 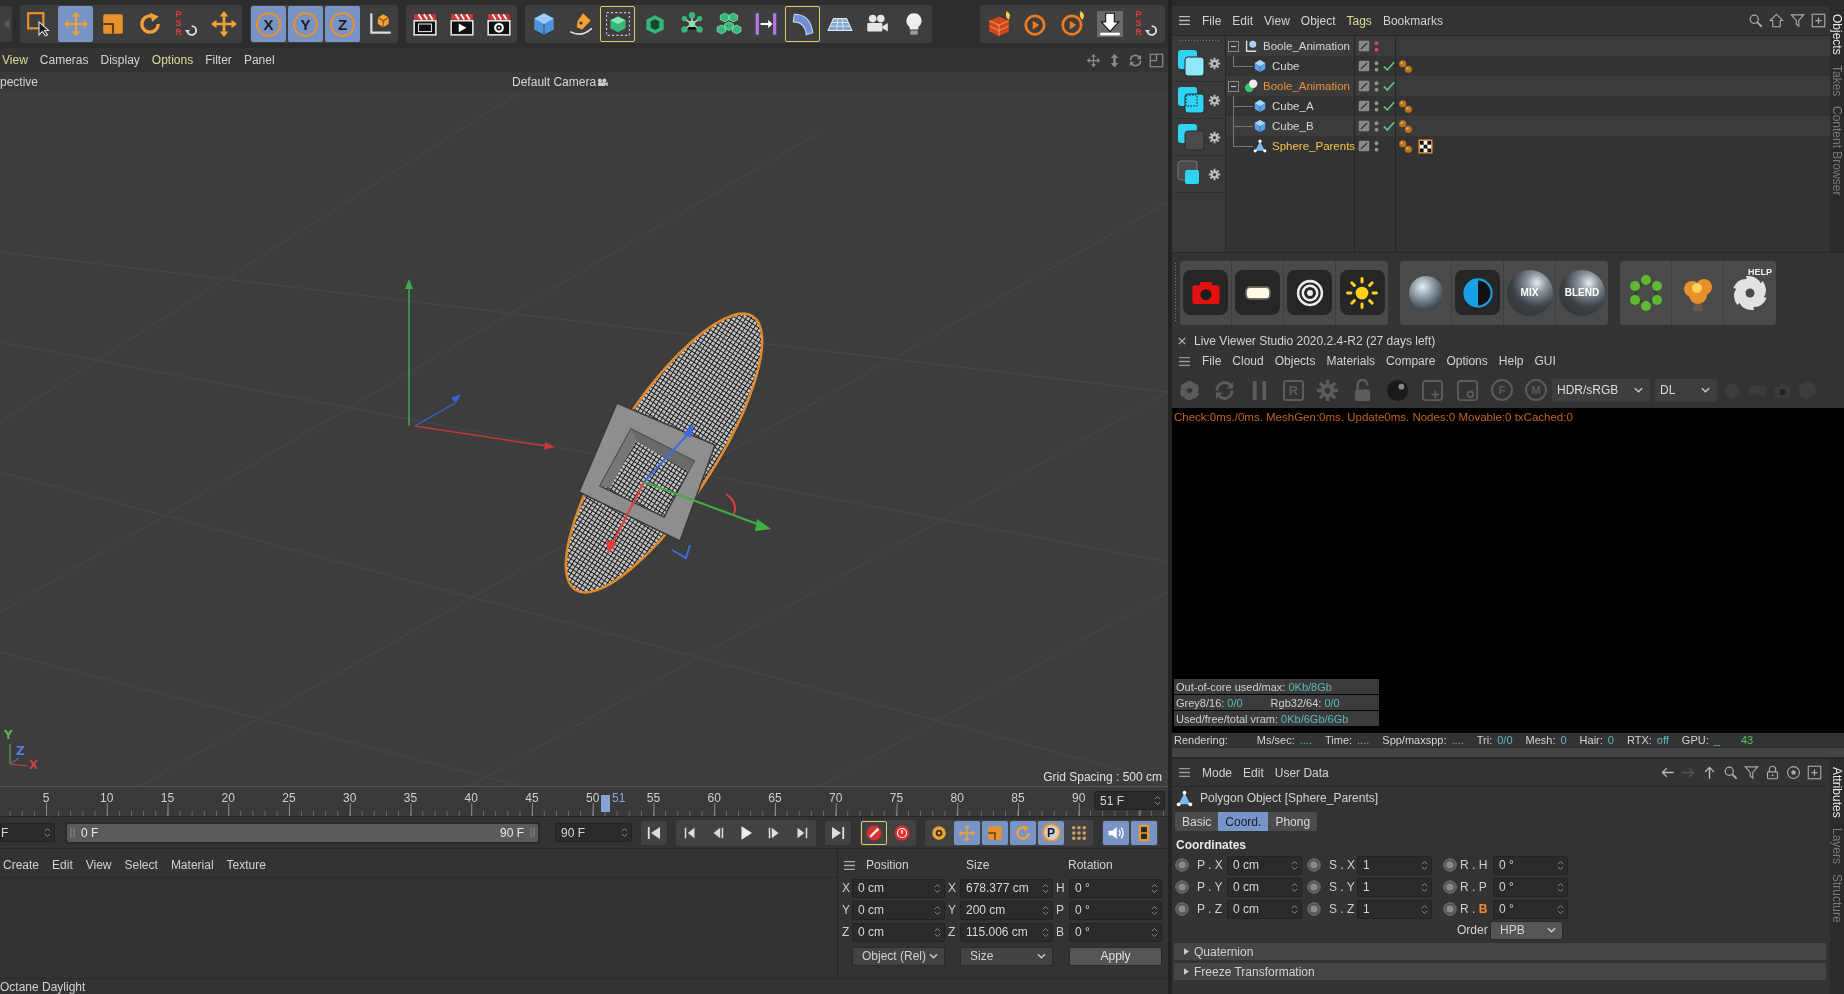 I want to click on axis-lock-button: Z, so click(x=342, y=24).